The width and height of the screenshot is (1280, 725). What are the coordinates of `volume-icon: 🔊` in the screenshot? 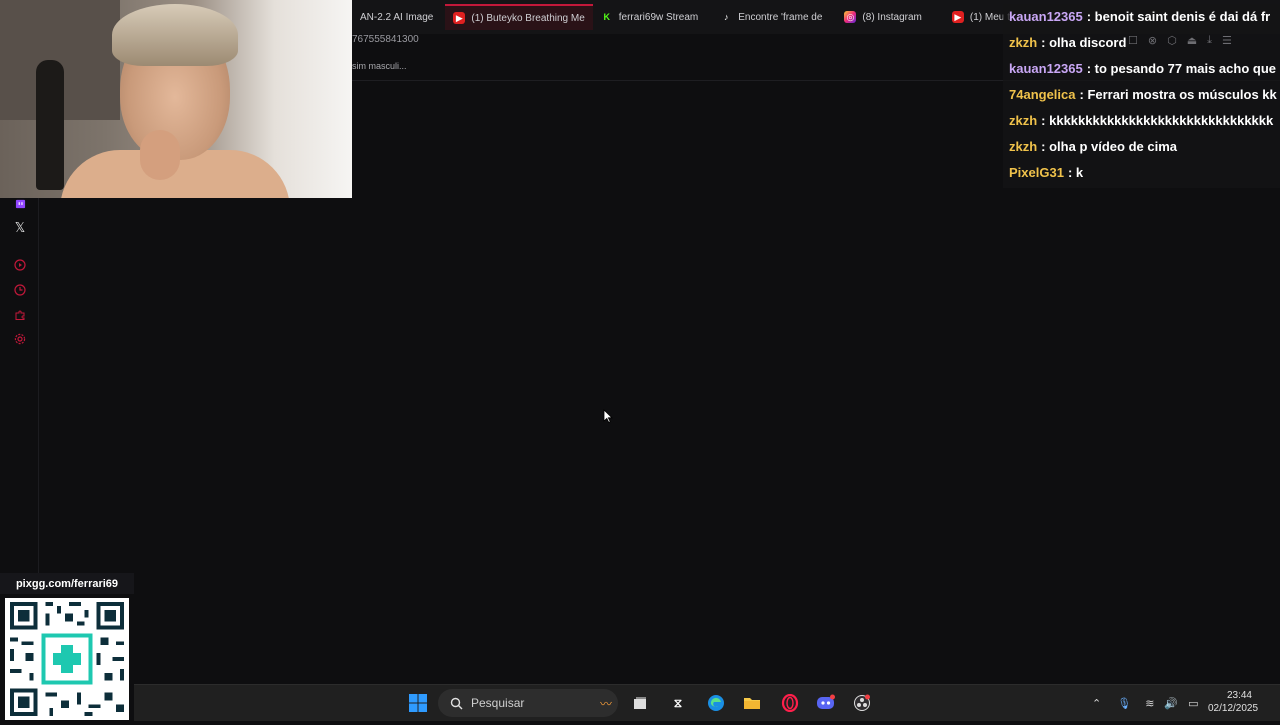 It's located at (1171, 703).